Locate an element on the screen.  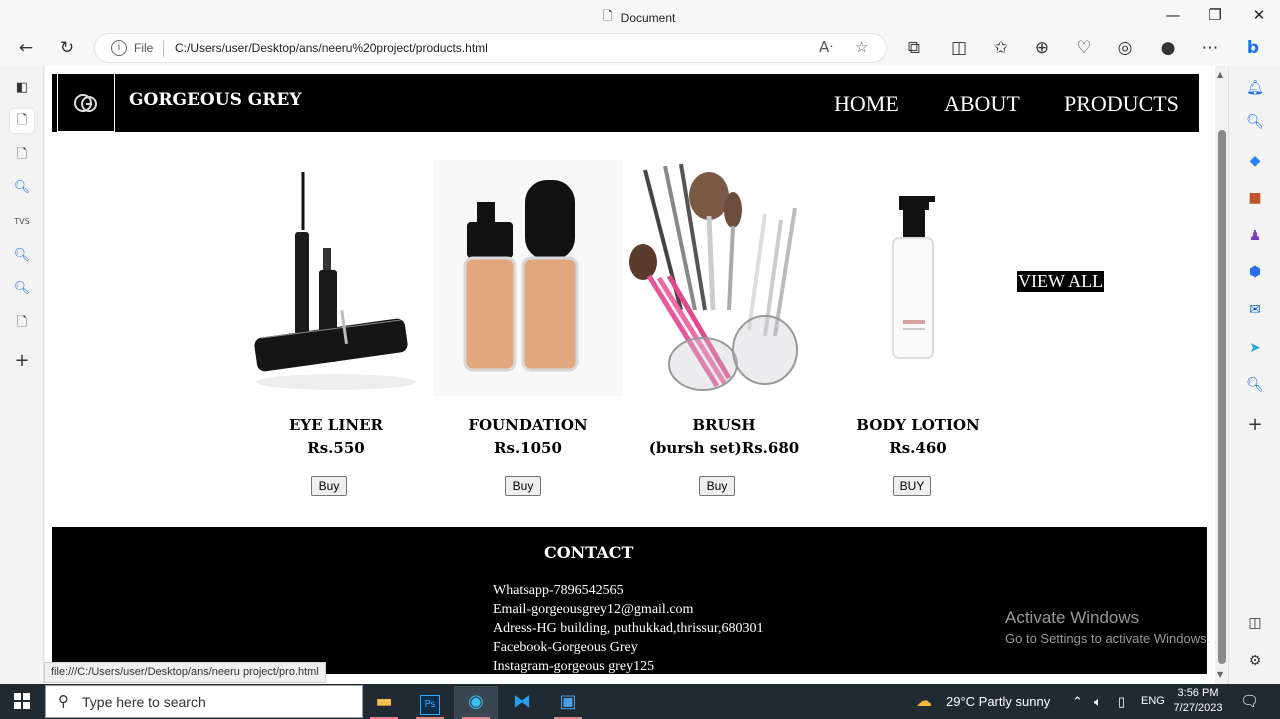
title-bar: 🗋 Document — ❐ ✕ is located at coordinates (640, 15).